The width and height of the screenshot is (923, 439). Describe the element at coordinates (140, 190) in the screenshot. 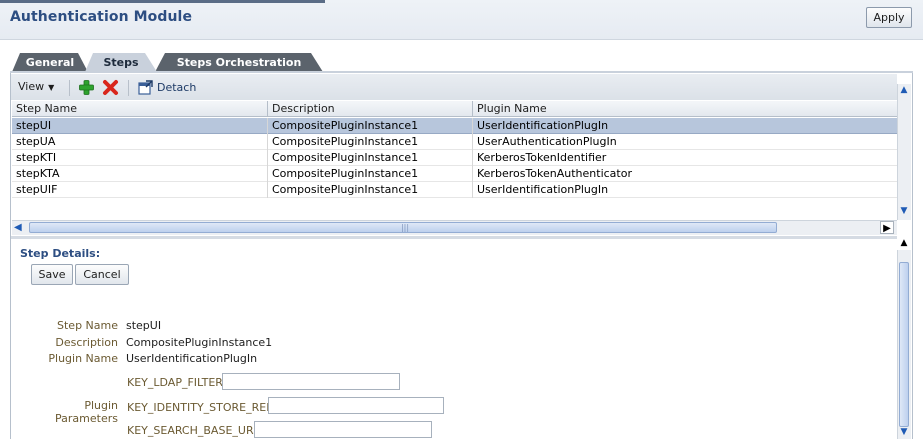

I see `cell-step-name: stepUIF` at that location.